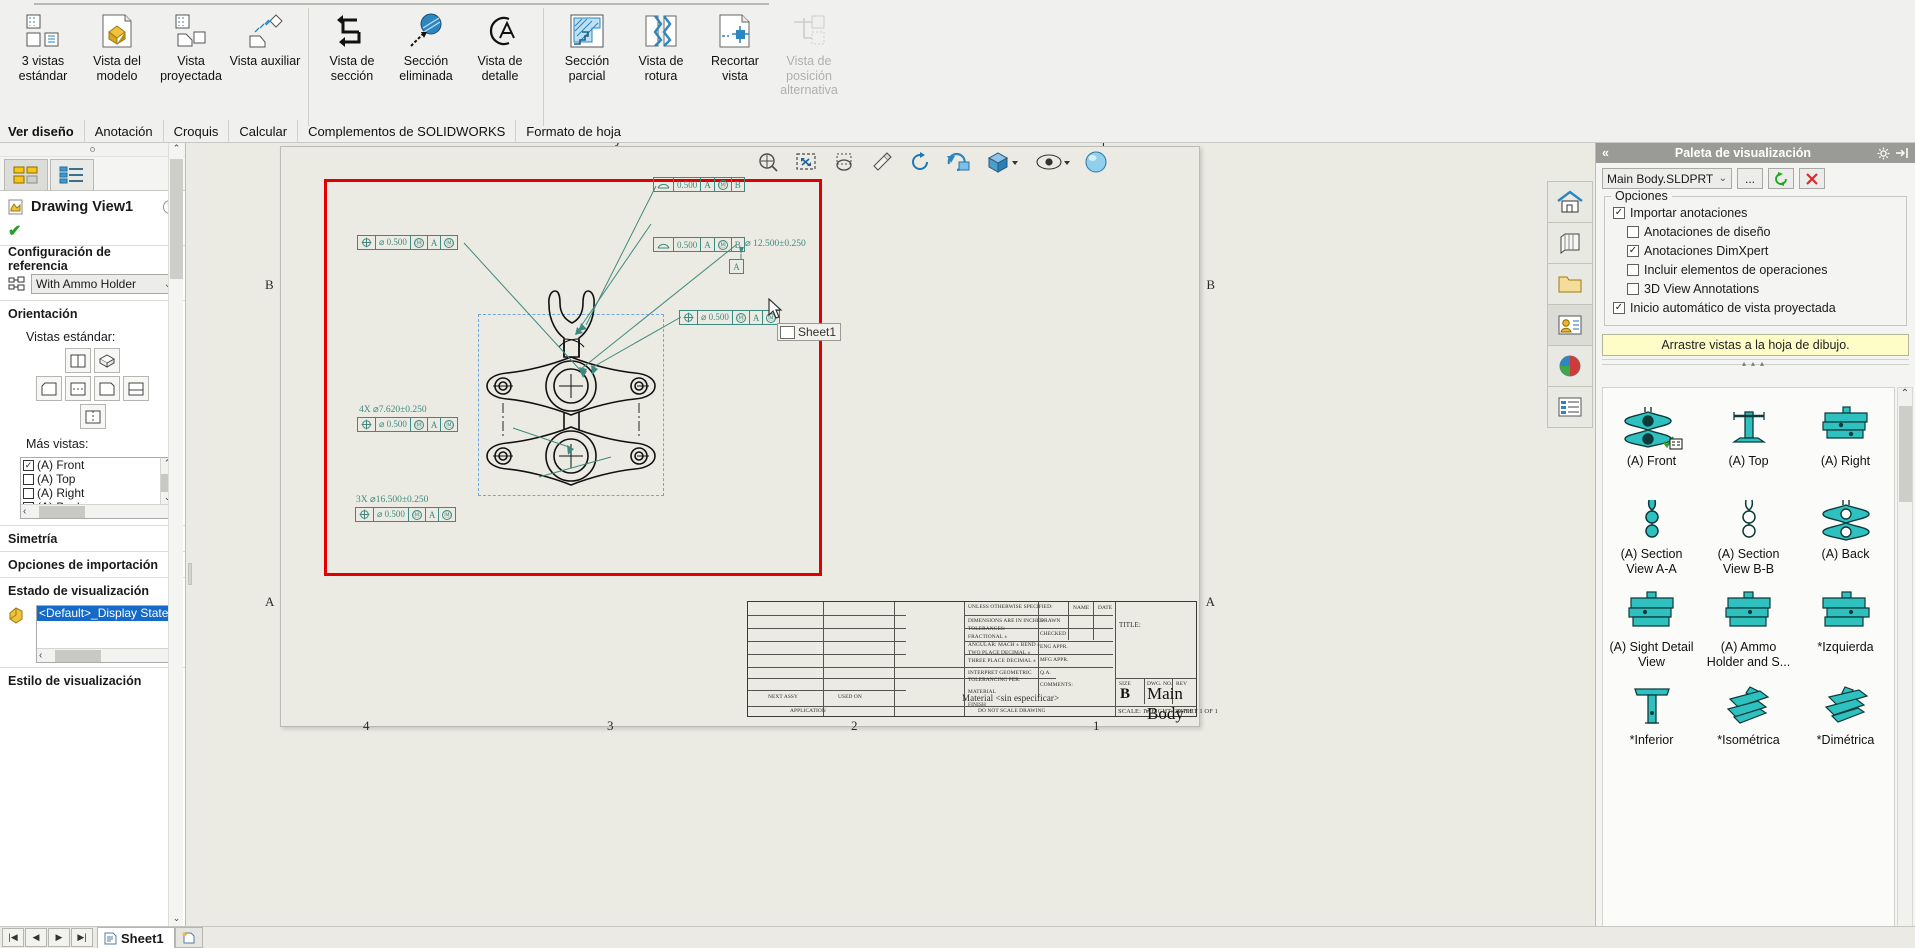 This screenshot has width=1915, height=948. Describe the element at coordinates (882, 162) in the screenshot. I see `pan-icon` at that location.